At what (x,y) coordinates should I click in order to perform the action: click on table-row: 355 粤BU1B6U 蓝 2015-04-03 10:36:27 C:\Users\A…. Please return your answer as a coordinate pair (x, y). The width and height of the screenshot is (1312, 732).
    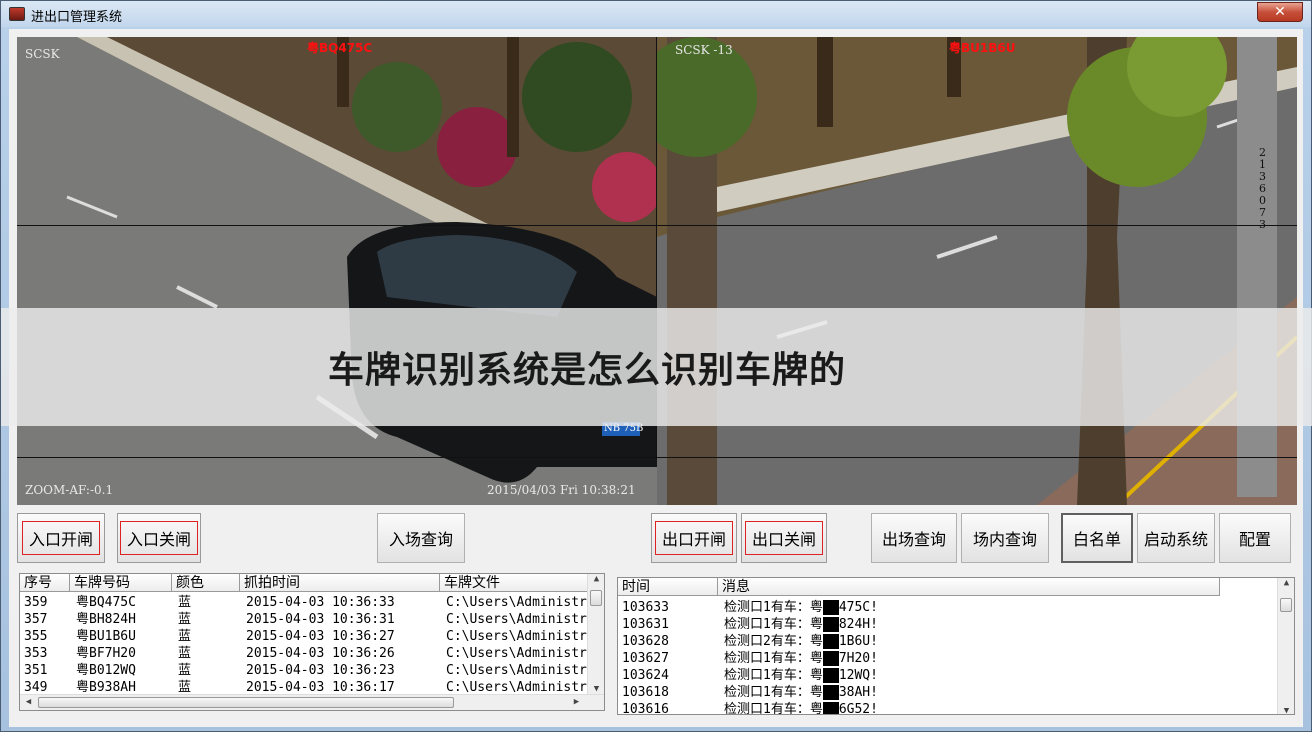
    Looking at the image, I should click on (312, 636).